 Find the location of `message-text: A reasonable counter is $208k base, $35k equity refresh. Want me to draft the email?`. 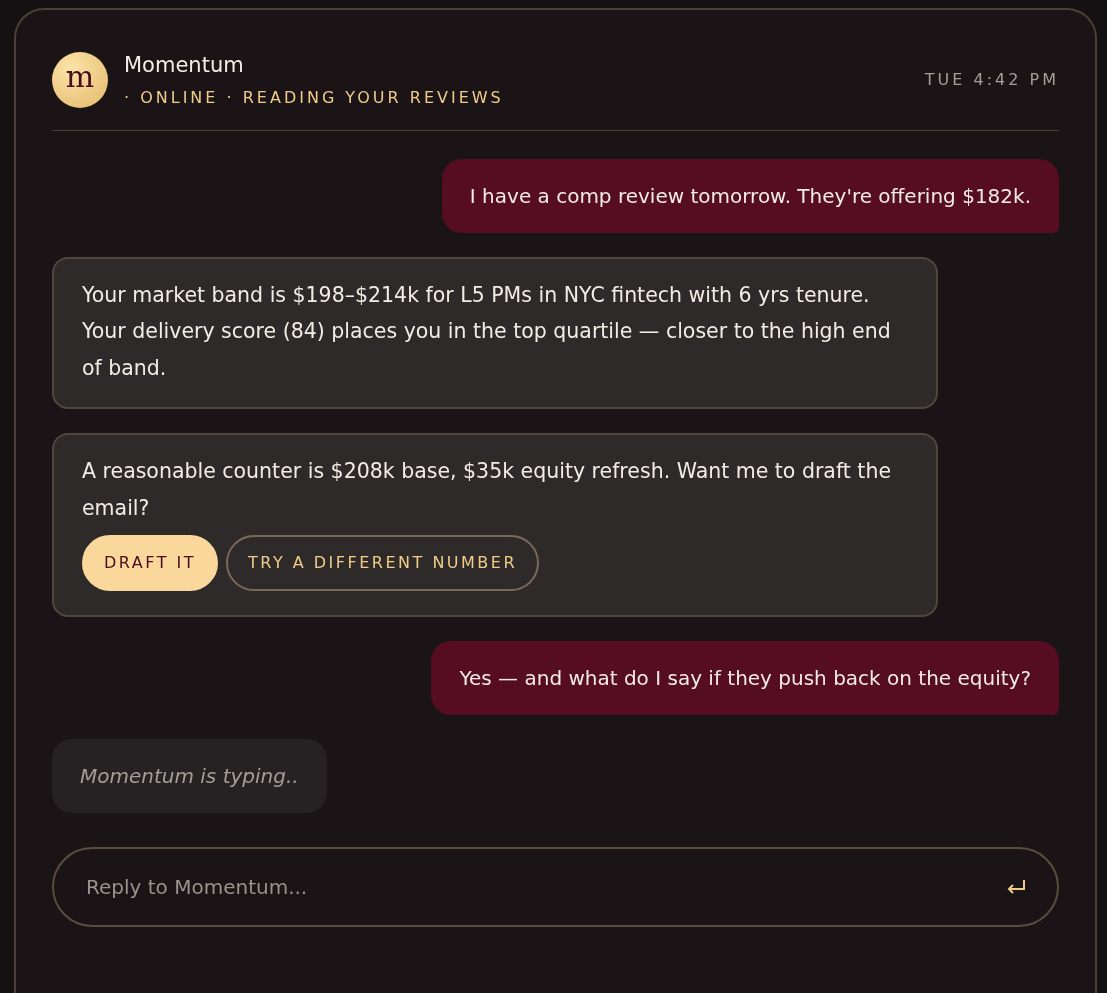

message-text: A reasonable counter is $208k base, $35k equity refresh. Want me to draft the email? is located at coordinates (487, 490).